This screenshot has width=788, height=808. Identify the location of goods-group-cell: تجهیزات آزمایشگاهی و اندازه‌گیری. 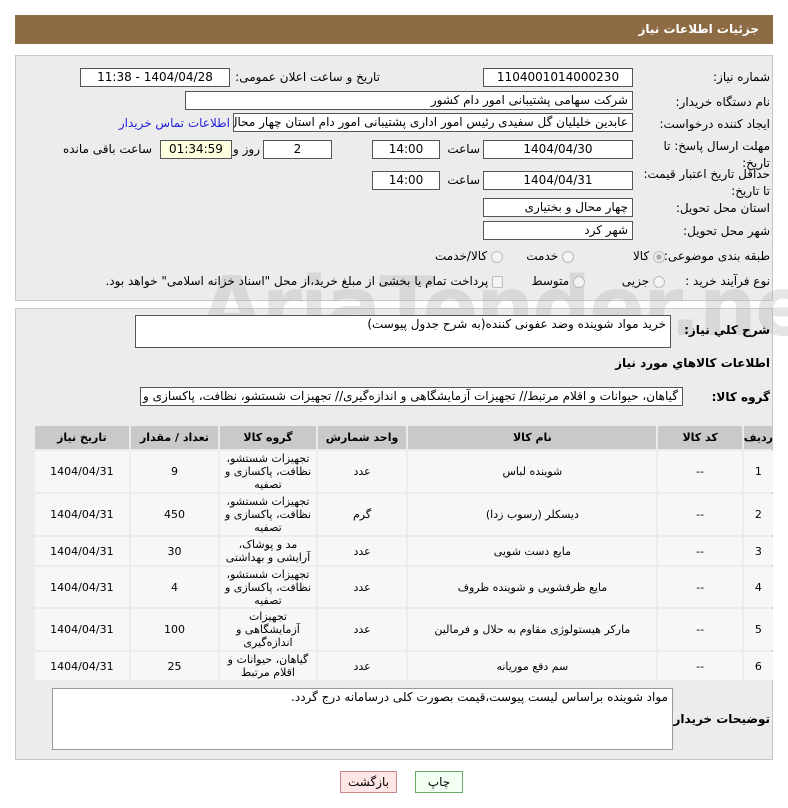
(268, 629).